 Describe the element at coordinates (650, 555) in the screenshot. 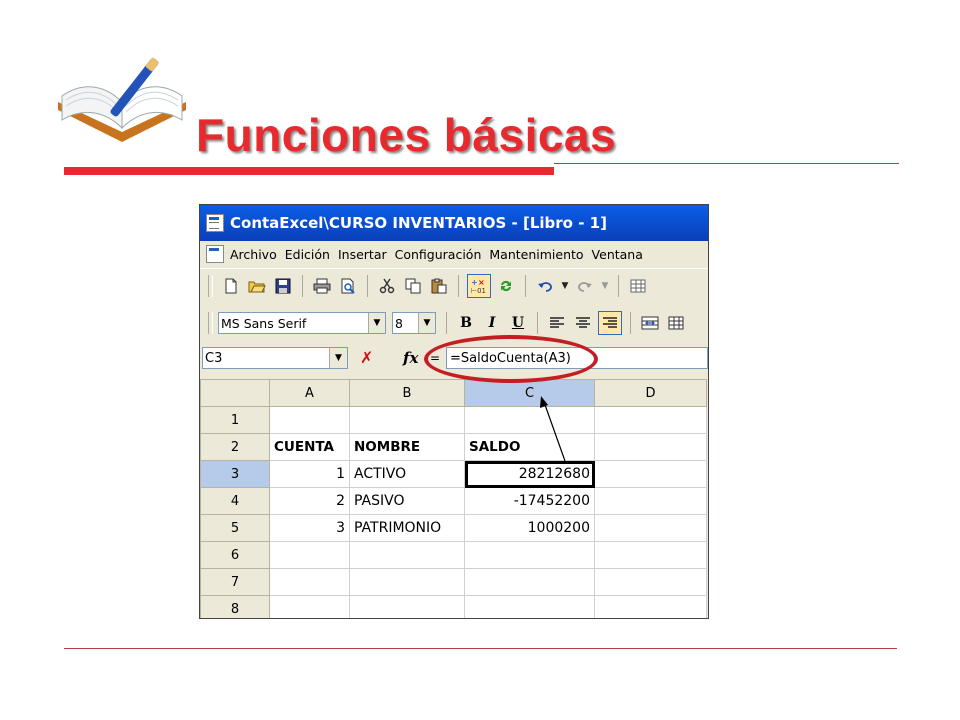

I see `cell-d6` at that location.